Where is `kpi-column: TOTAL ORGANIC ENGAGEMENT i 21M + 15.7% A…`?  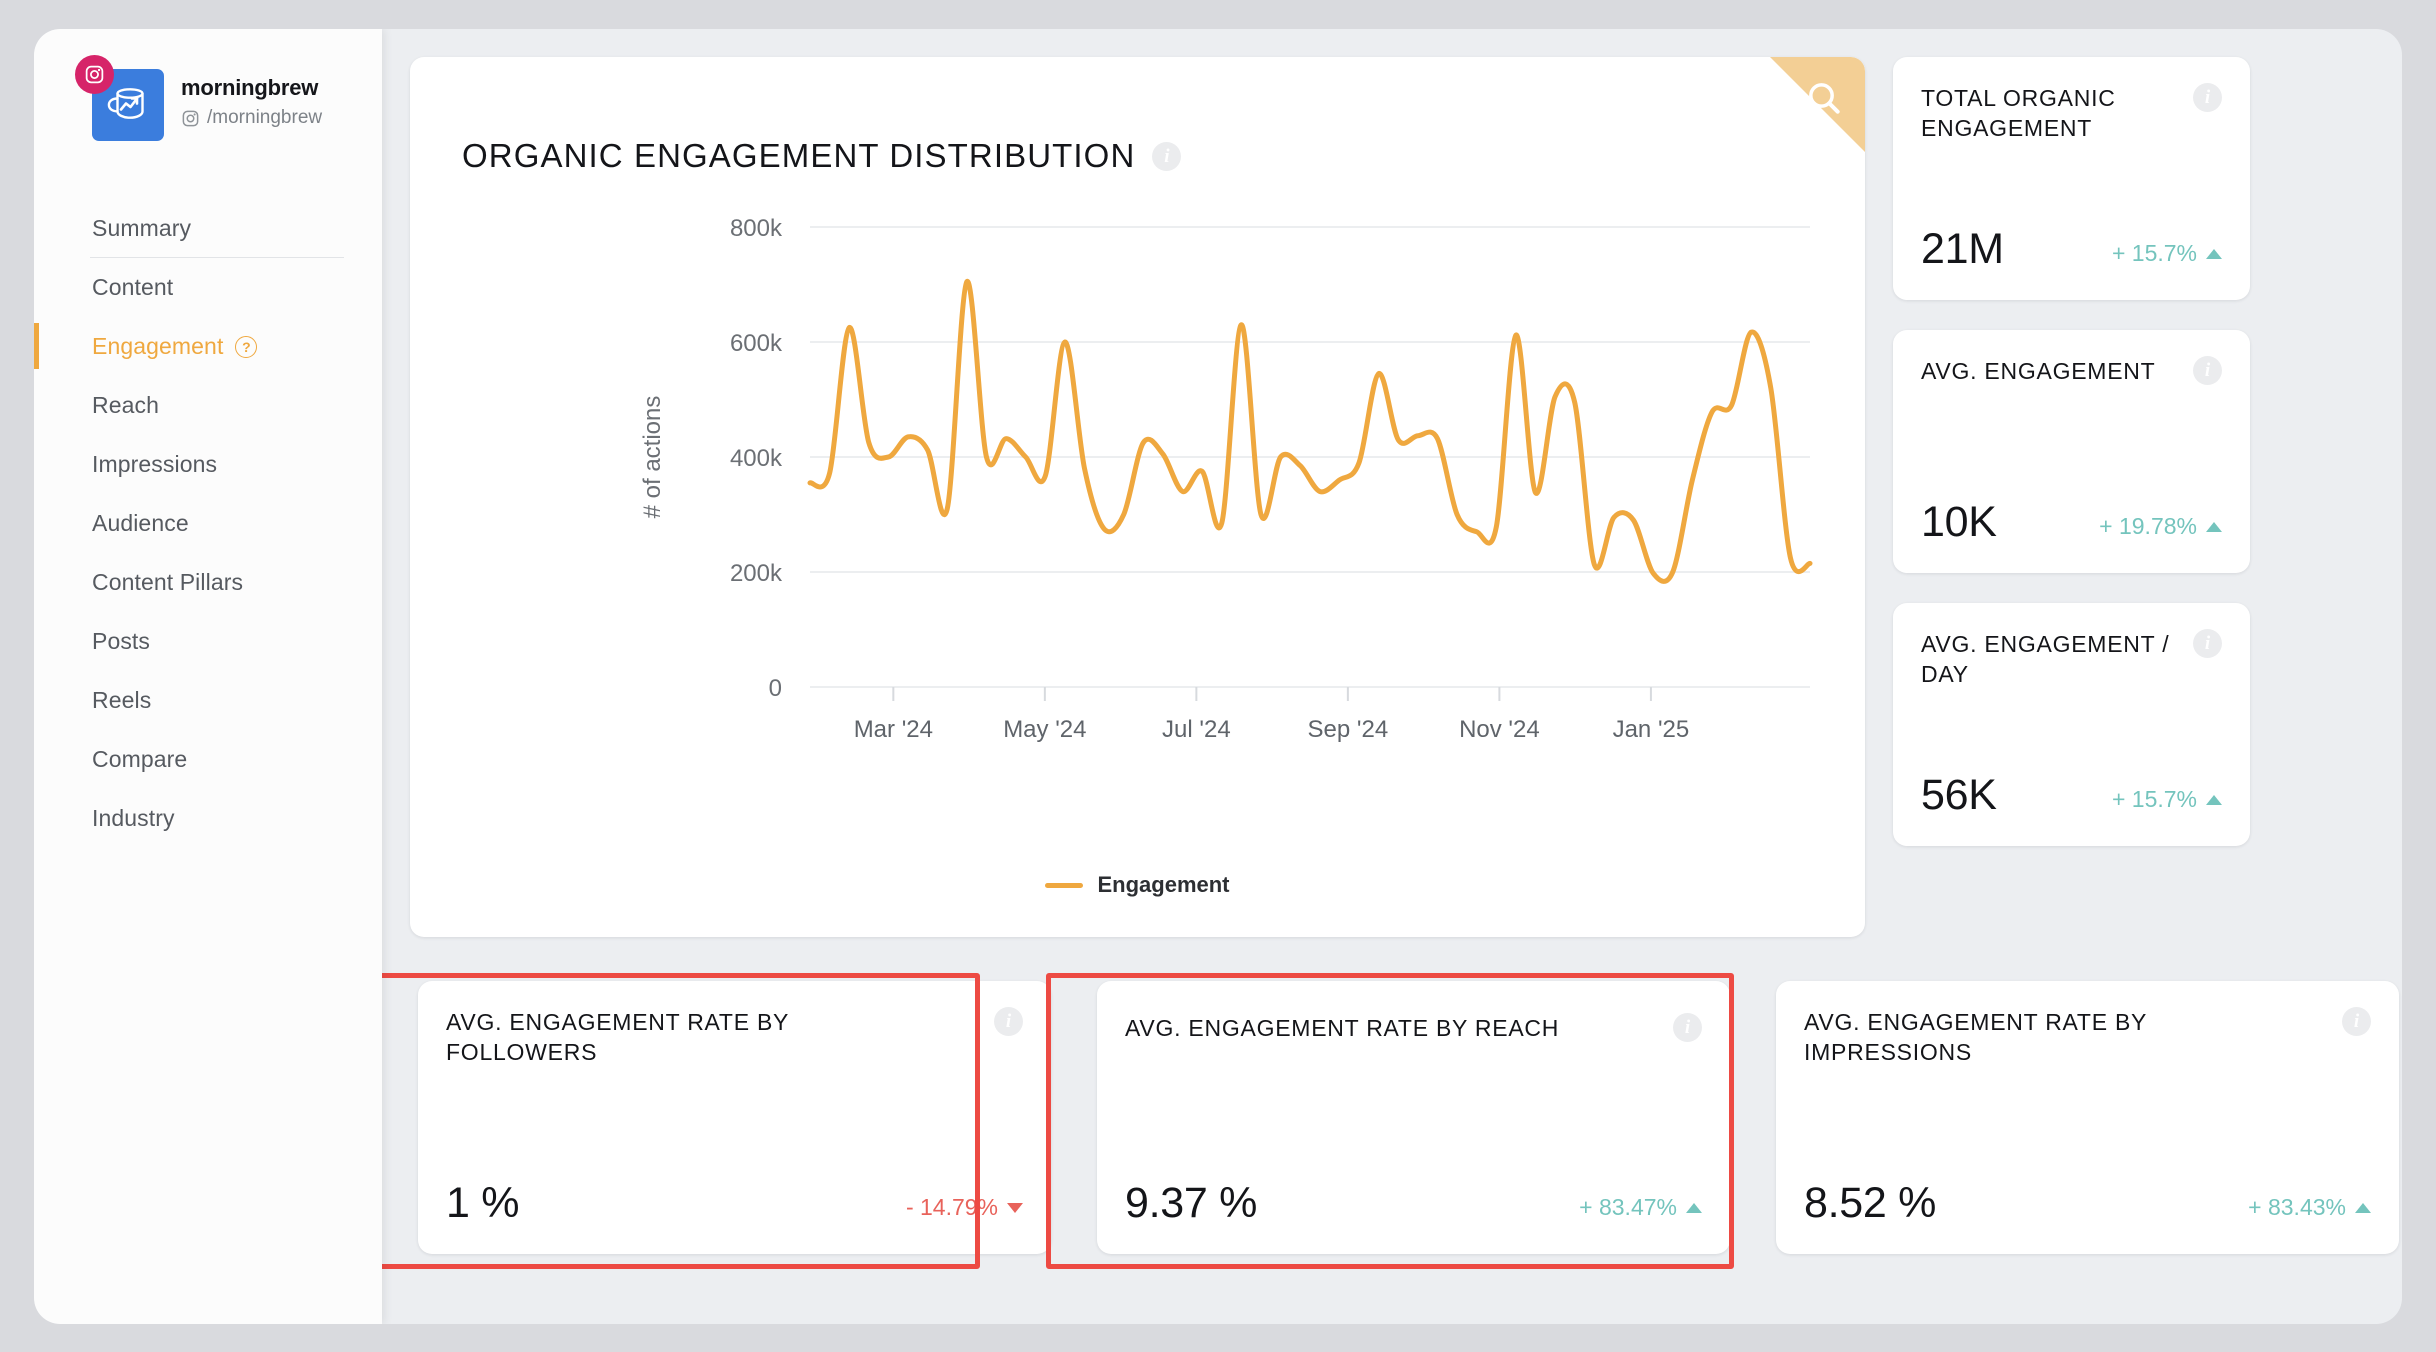
kpi-column: TOTAL ORGANIC ENGAGEMENT i 21M + 15.7% A… is located at coordinates (2071, 451).